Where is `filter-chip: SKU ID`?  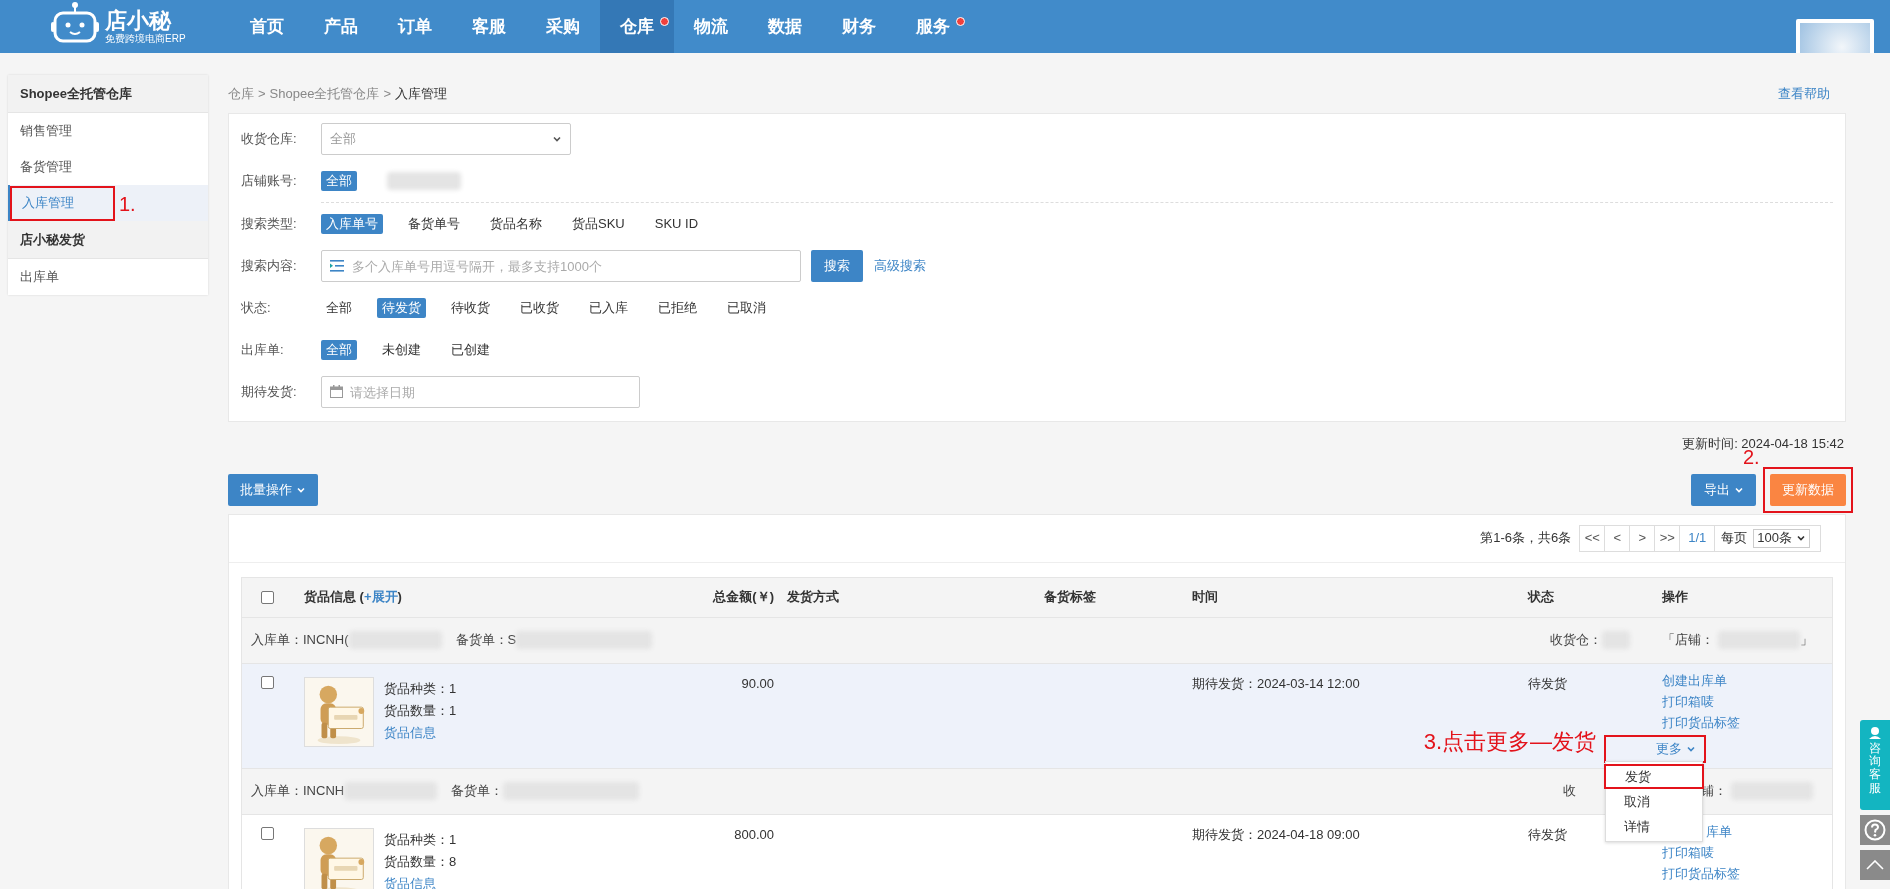 filter-chip: SKU ID is located at coordinates (676, 224).